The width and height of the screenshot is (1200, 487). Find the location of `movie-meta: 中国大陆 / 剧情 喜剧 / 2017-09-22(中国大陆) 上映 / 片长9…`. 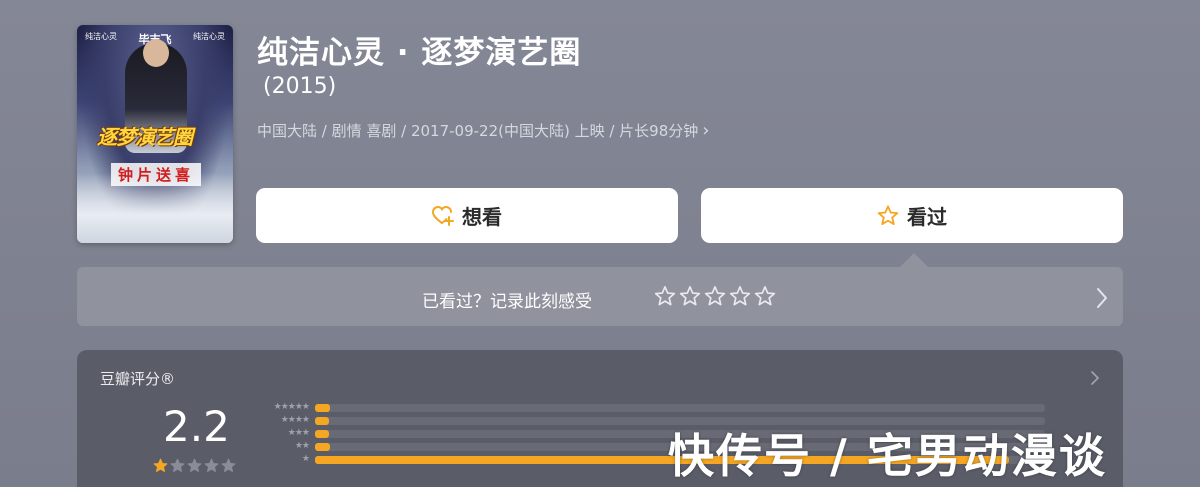

movie-meta: 中国大陆 / 剧情 喜剧 / 2017-09-22(中国大陆) 上映 / 片长9… is located at coordinates (483, 130).